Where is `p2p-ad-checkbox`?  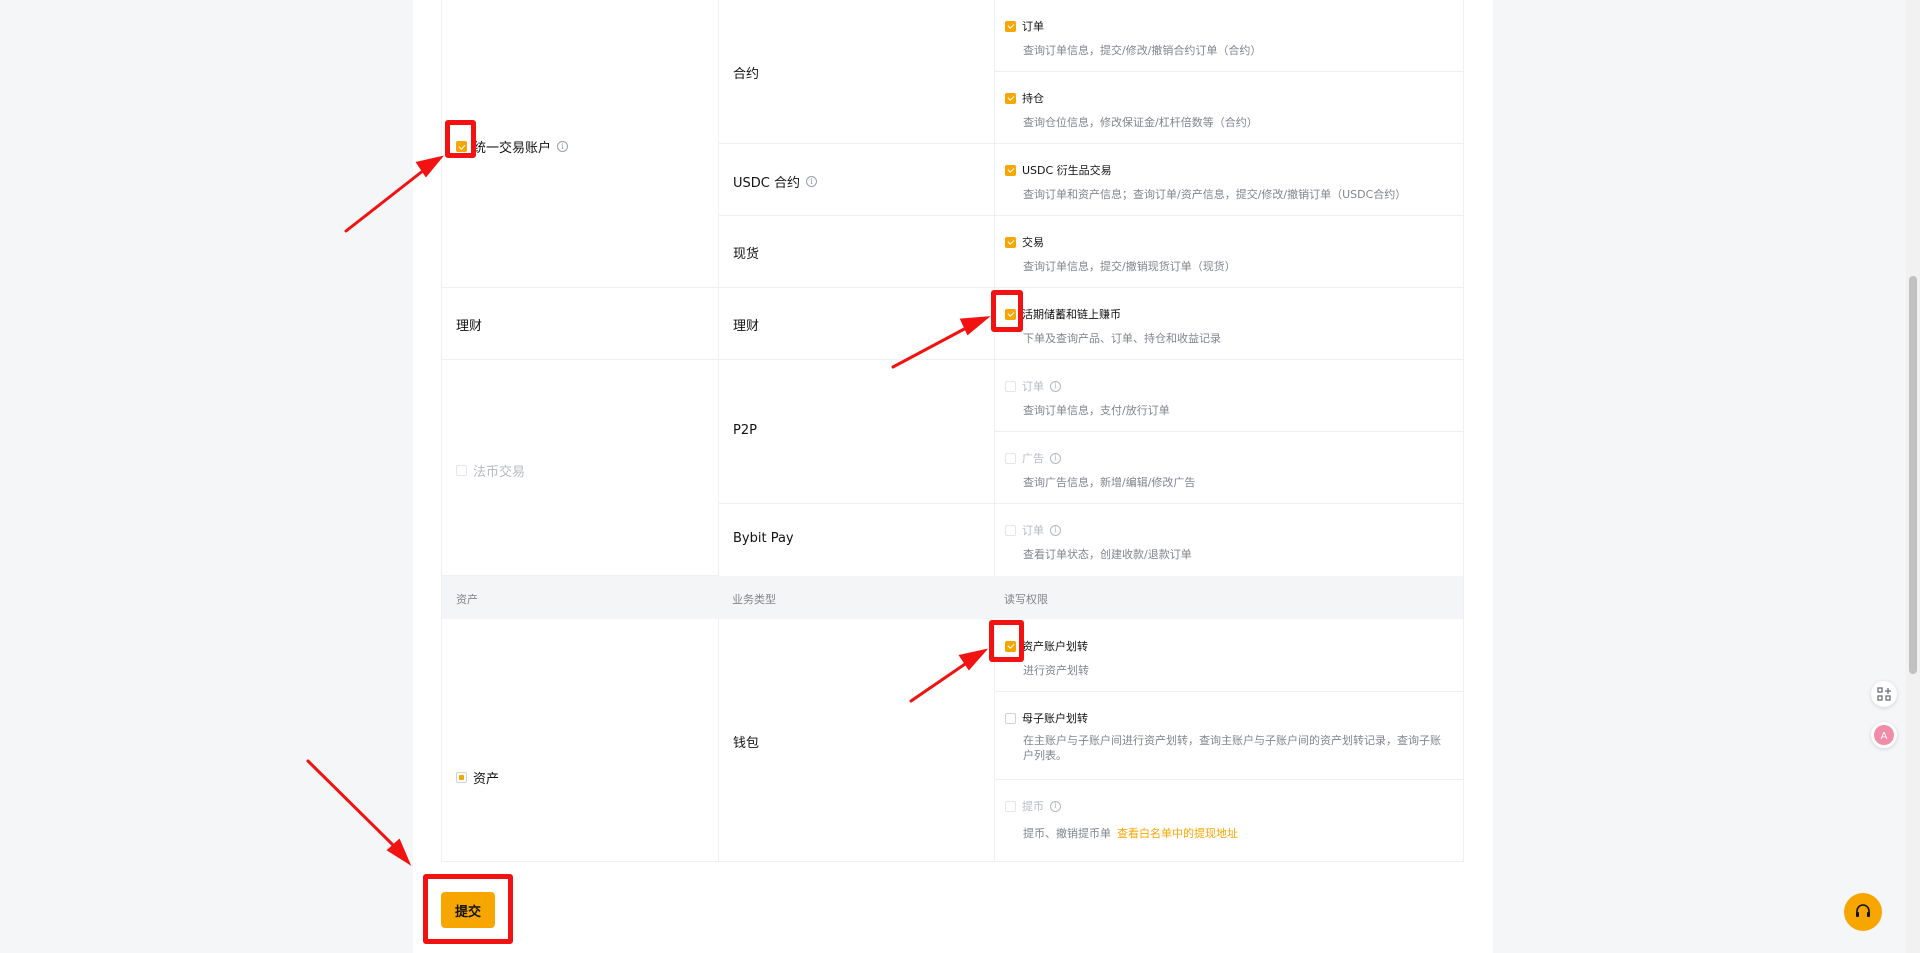
p2p-ad-checkbox is located at coordinates (1010, 458).